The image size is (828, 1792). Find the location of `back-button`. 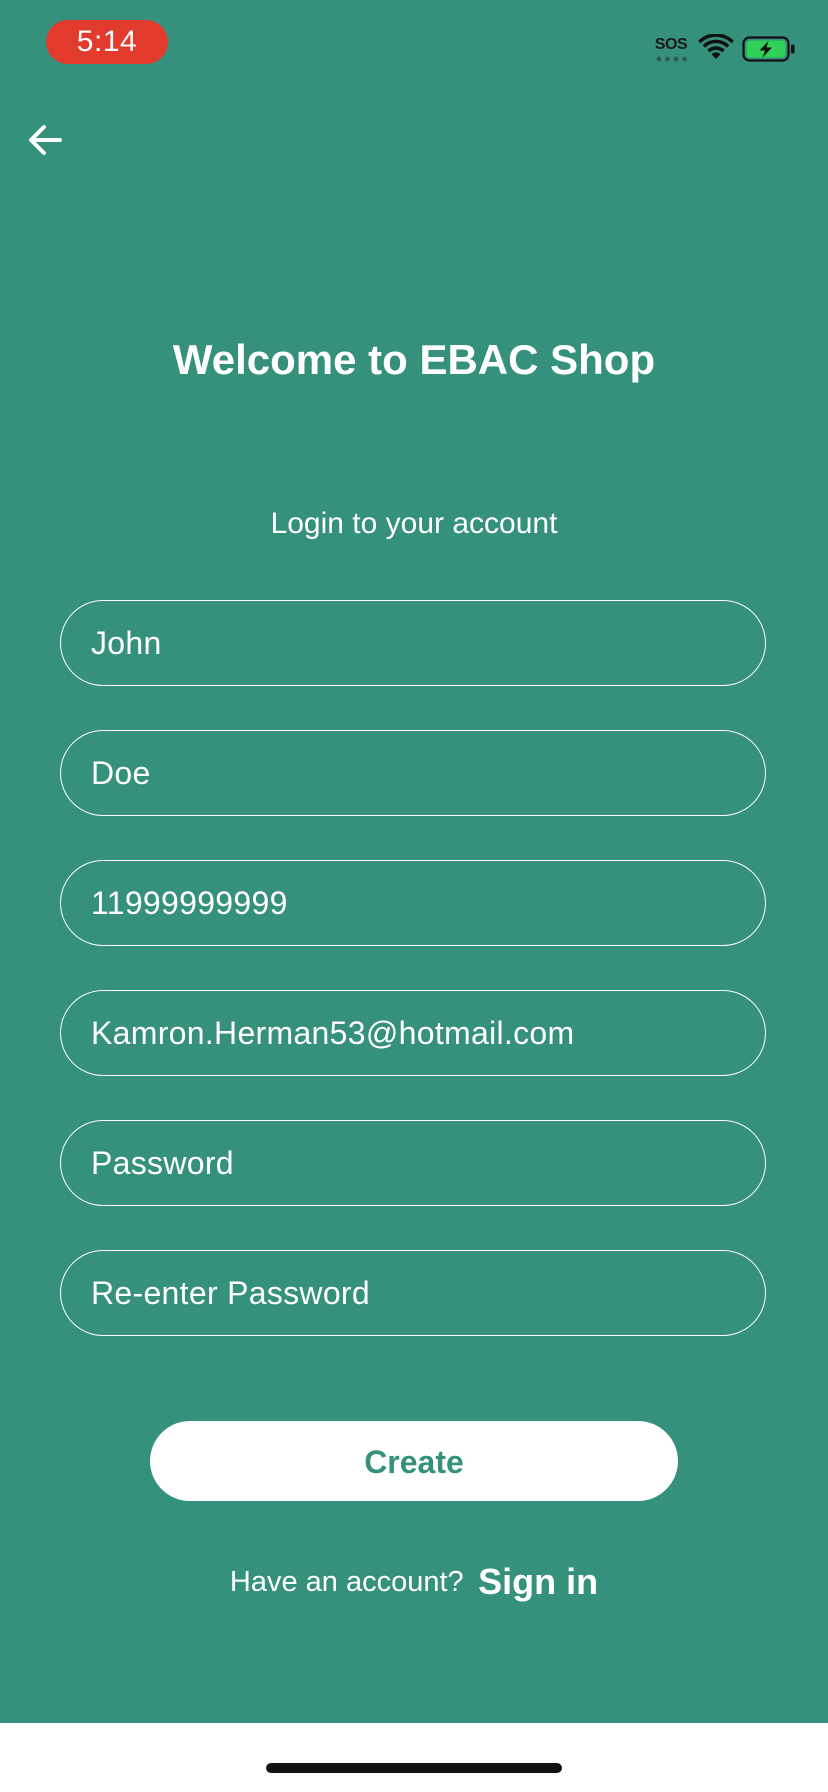

back-button is located at coordinates (46, 140).